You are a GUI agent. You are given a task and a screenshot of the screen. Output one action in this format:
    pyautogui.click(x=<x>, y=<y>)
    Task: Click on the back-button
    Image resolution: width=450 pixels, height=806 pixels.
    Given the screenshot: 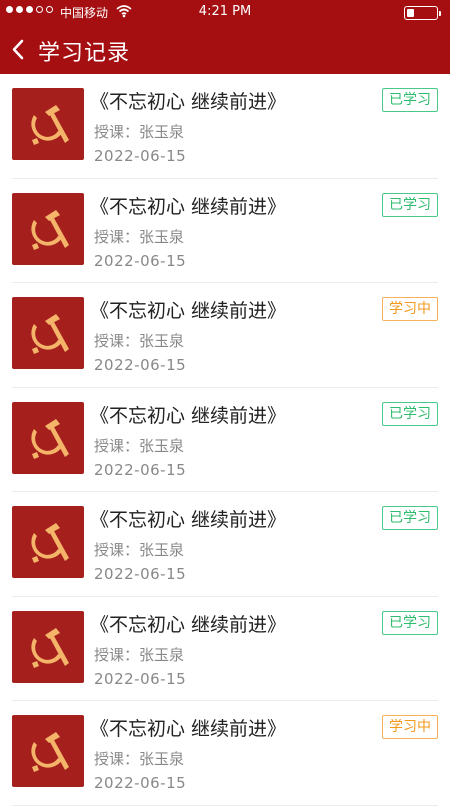 What is the action you would take?
    pyautogui.click(x=19, y=50)
    